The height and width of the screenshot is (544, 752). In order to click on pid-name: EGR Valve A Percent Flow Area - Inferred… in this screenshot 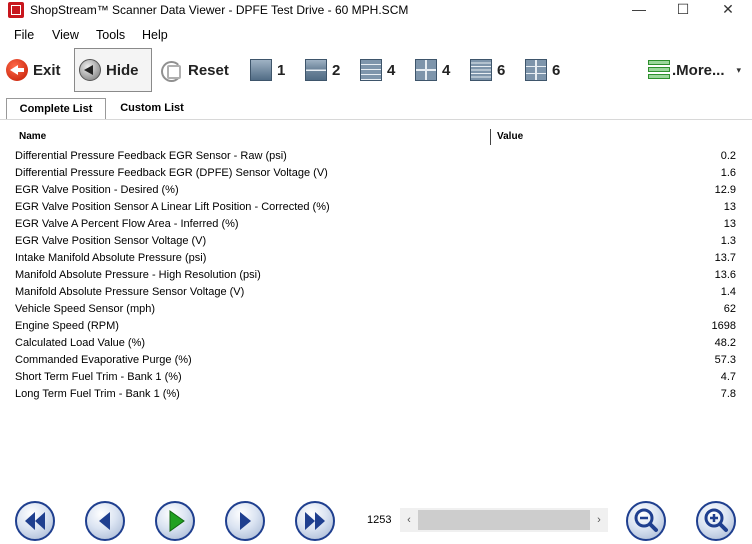, I will do `click(127, 224)`.